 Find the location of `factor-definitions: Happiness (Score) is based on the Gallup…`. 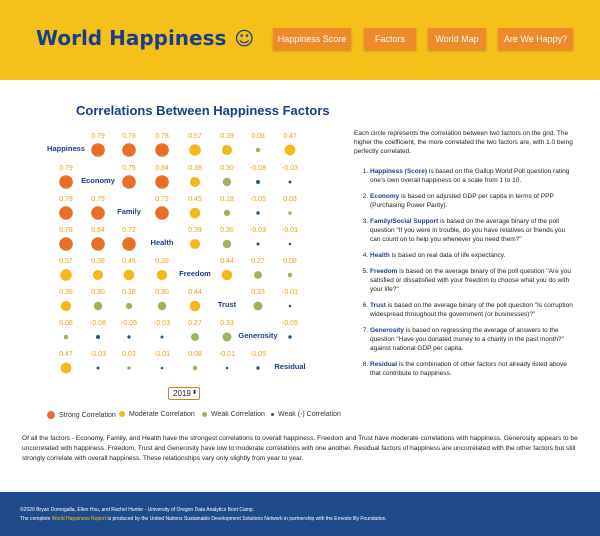

factor-definitions: Happiness (Score) is based on the Gallup… is located at coordinates (465, 272).